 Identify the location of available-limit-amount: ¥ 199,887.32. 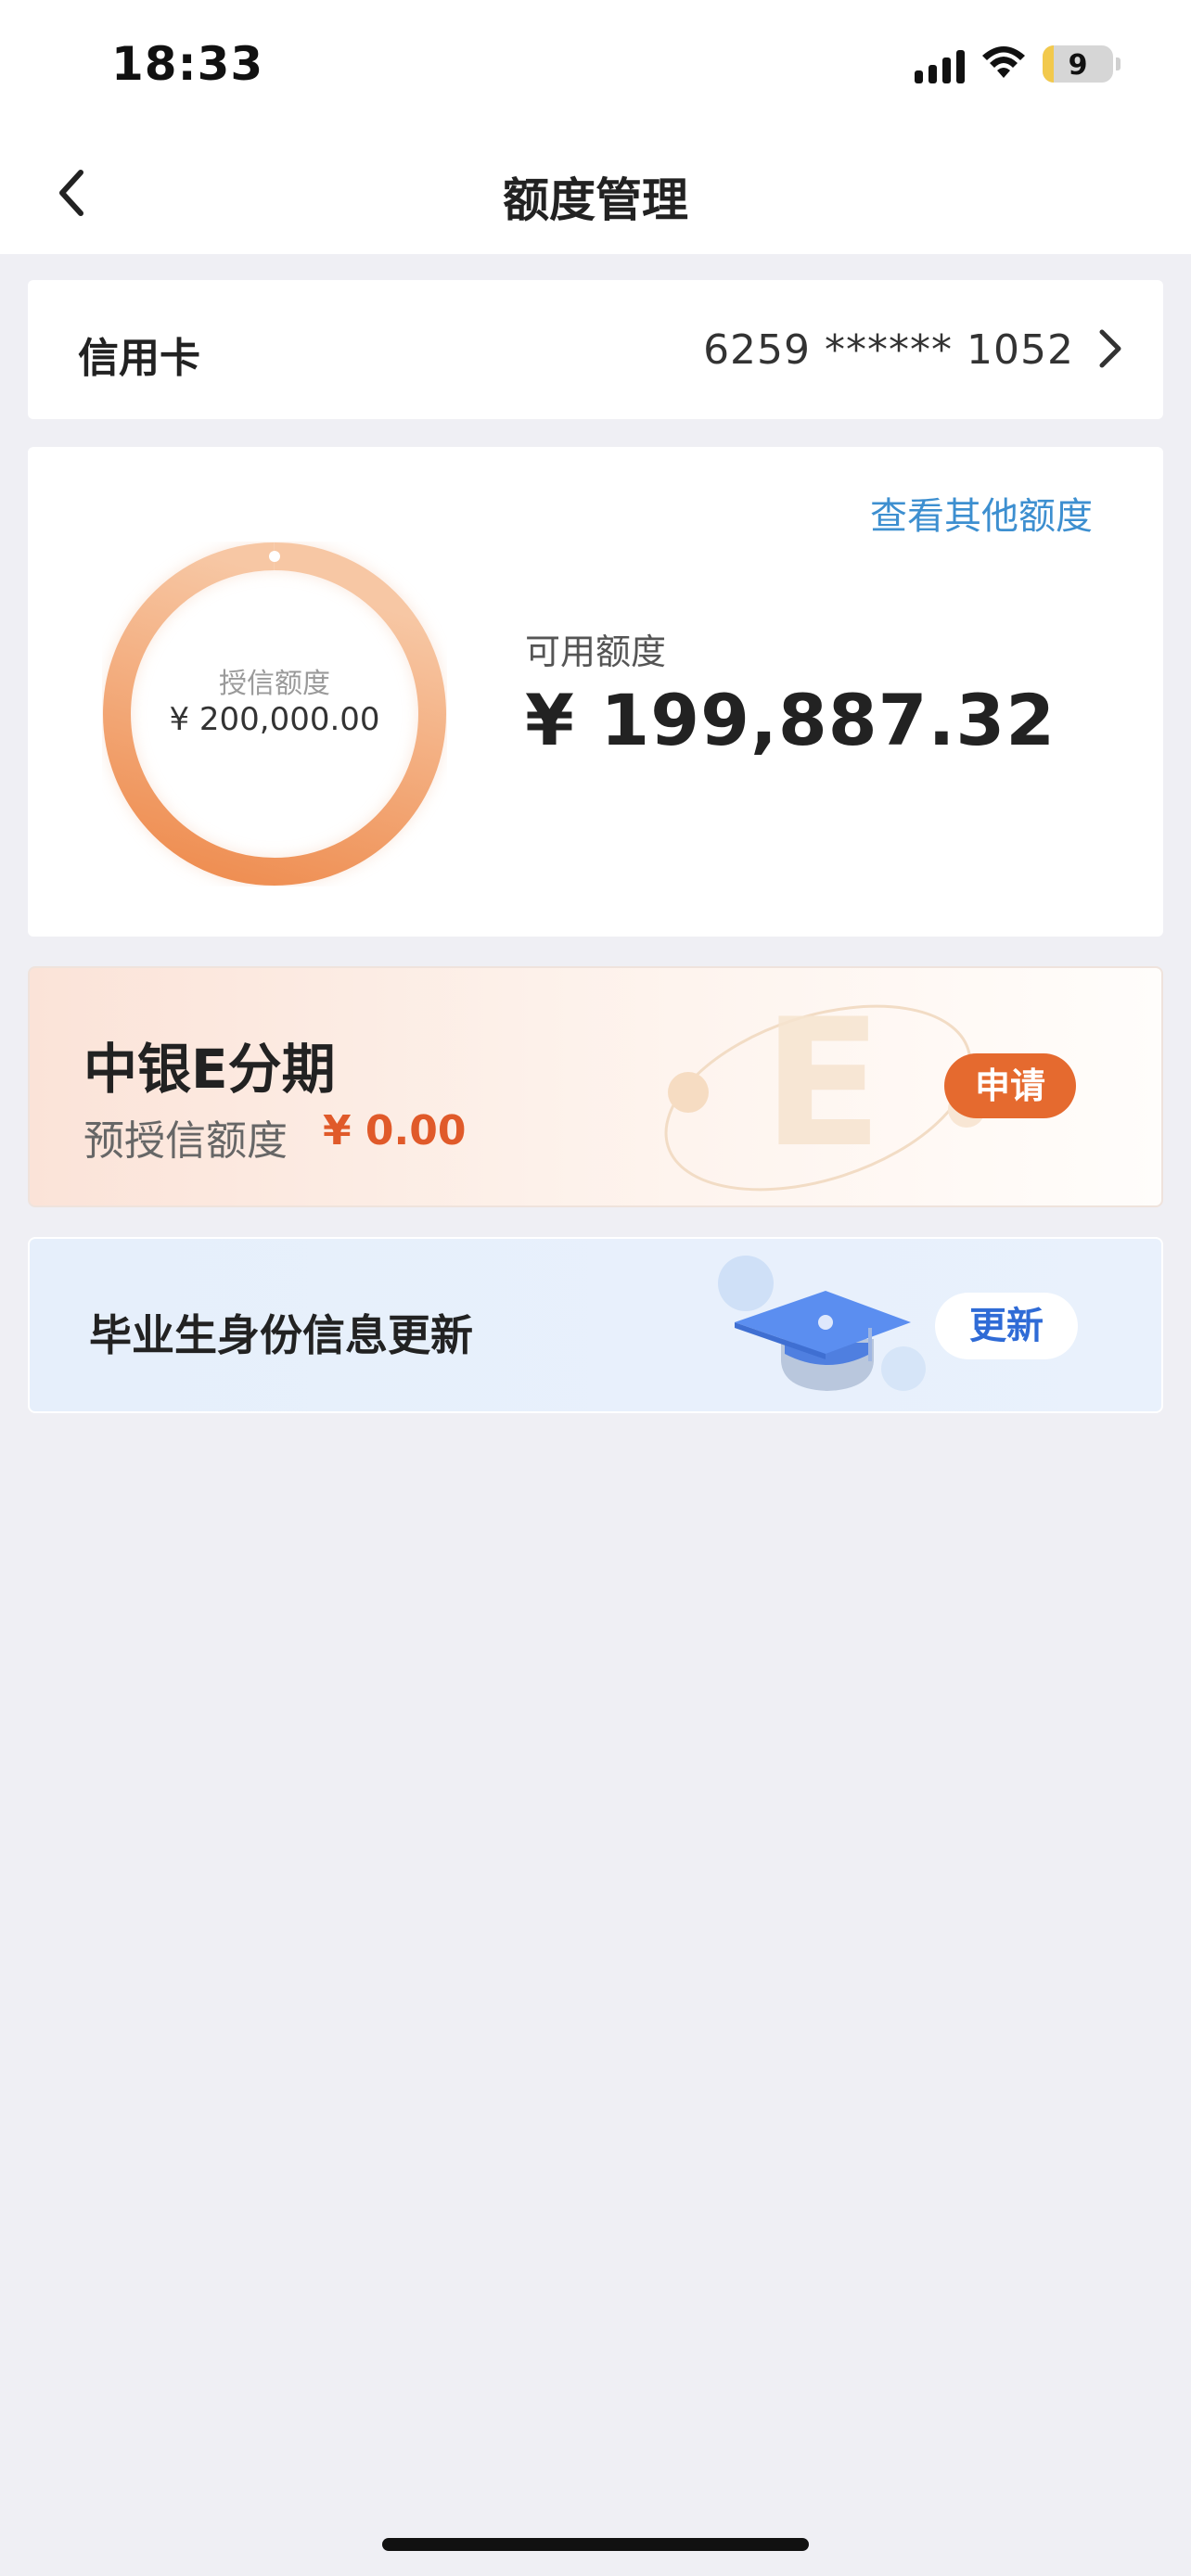
(791, 720).